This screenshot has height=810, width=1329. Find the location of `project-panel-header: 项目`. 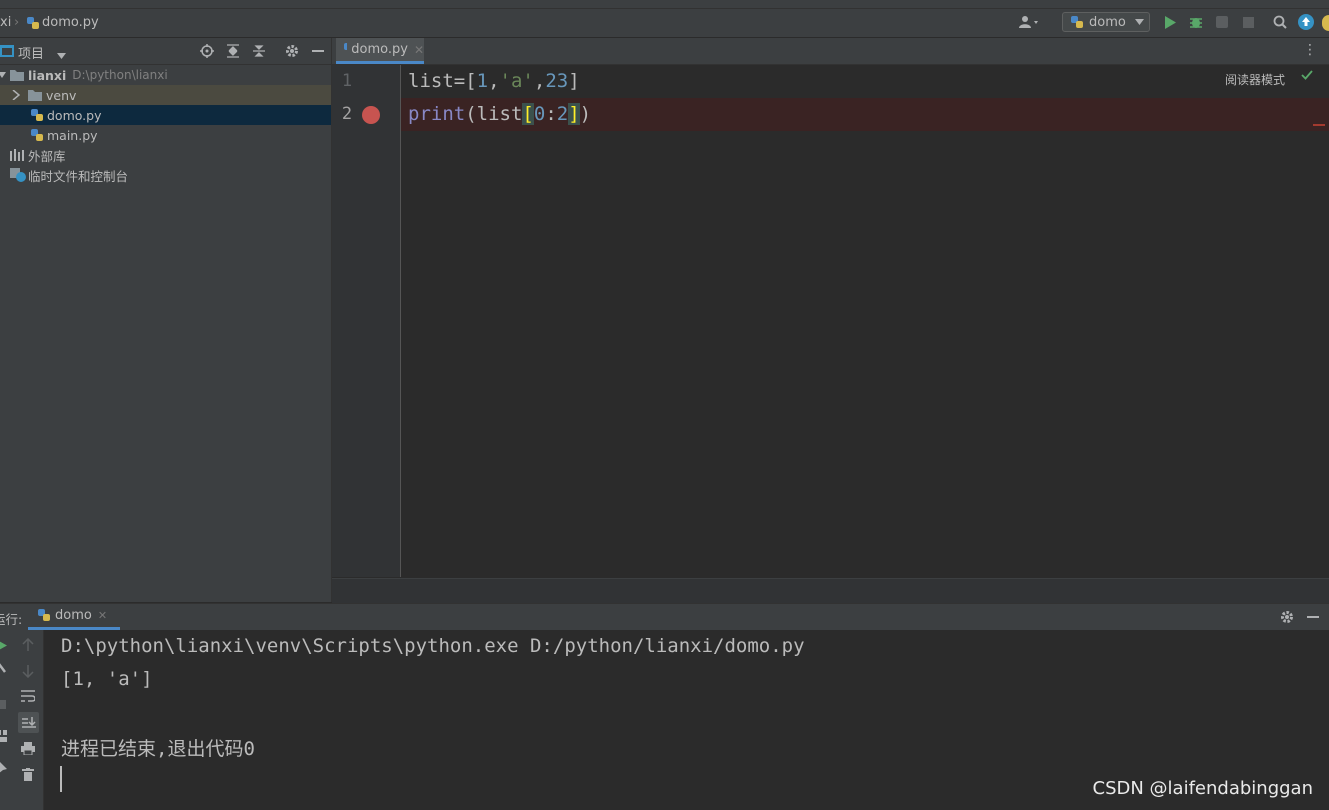

project-panel-header: 项目 is located at coordinates (165, 51).